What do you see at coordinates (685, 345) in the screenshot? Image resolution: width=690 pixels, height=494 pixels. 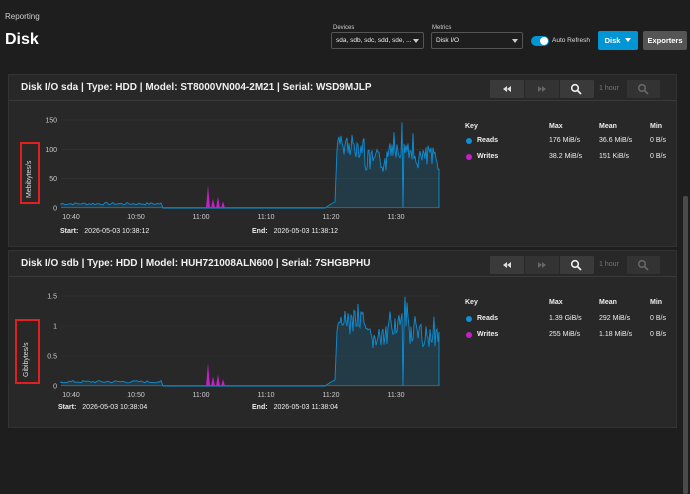 I see `scrollbar-thumb` at bounding box center [685, 345].